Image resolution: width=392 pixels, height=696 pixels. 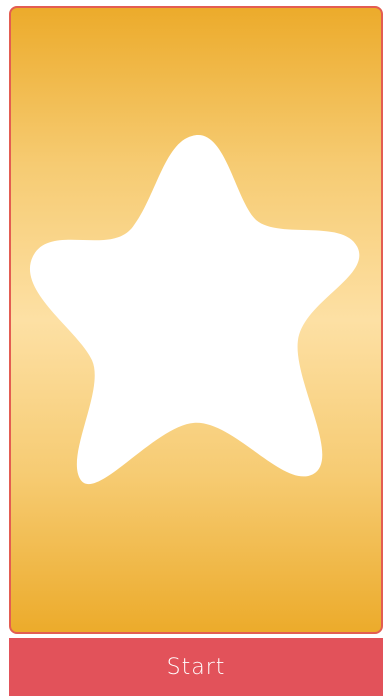 I want to click on start-button: Start, so click(x=196, y=667).